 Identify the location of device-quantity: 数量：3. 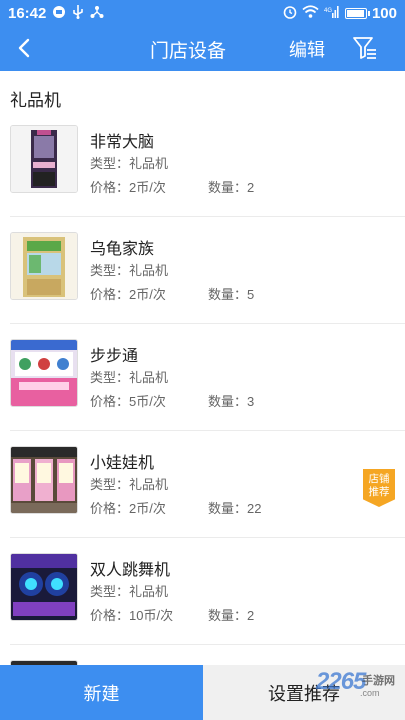
(231, 401).